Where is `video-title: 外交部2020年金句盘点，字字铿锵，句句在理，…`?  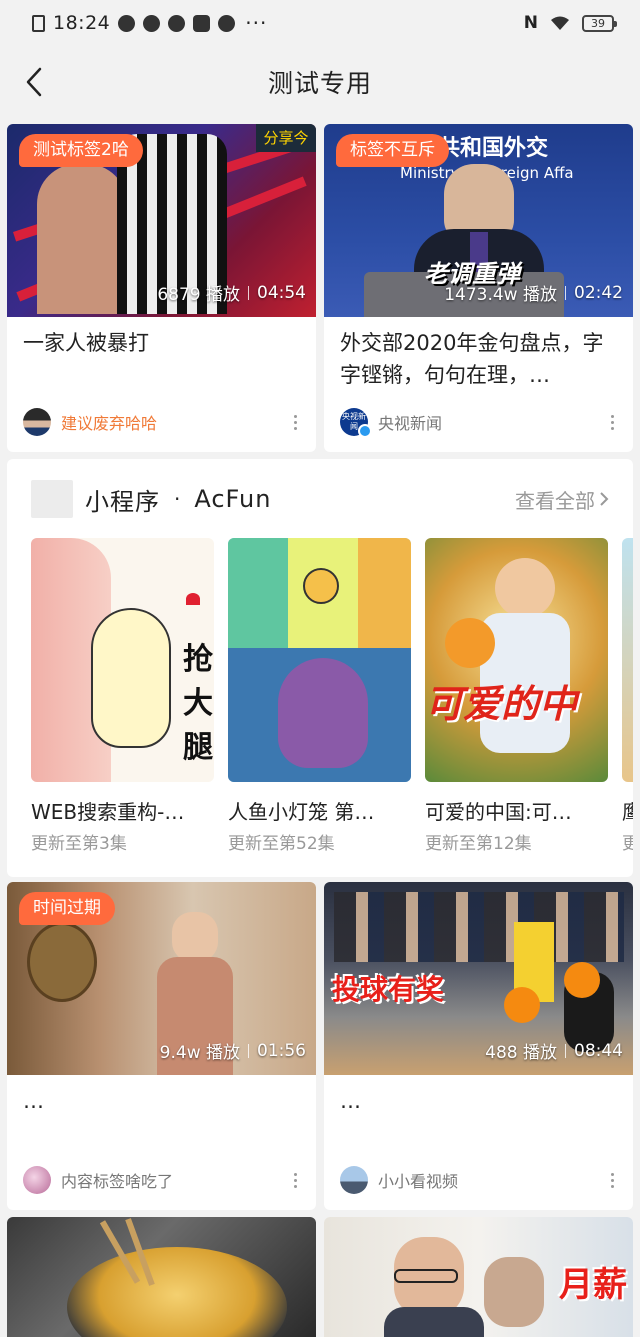
video-title: 外交部2020年金句盘点，字字铿锵，句句在理，… is located at coordinates (472, 359).